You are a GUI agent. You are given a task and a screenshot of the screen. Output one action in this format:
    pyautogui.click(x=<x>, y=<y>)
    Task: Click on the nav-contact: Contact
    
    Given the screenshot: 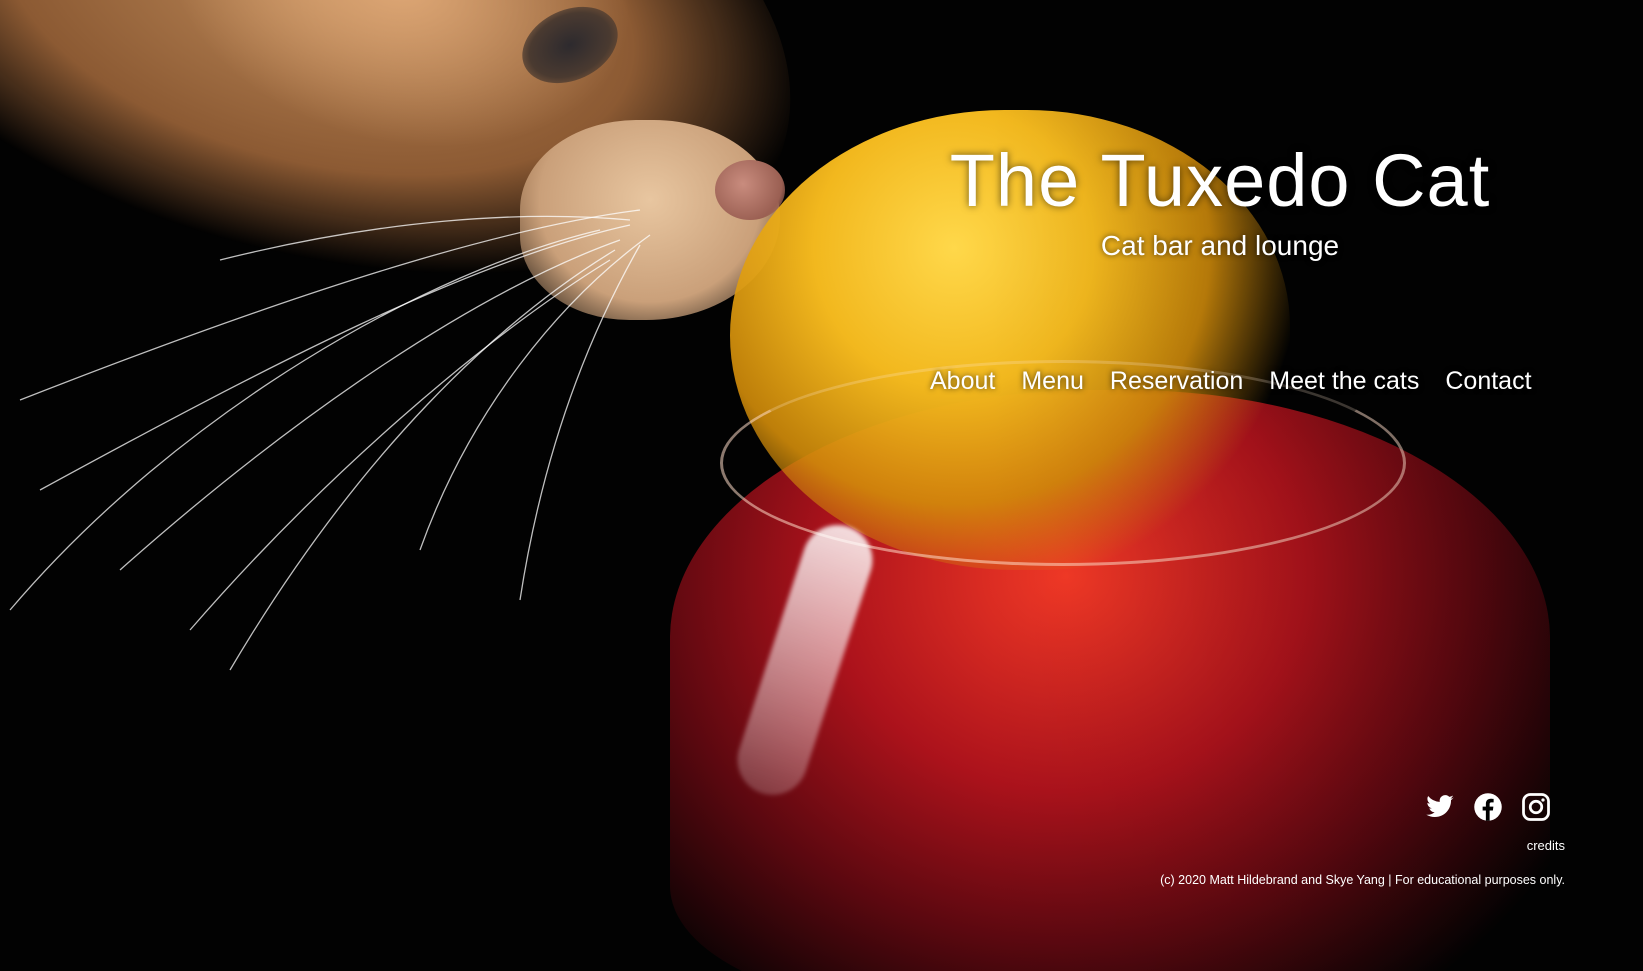 What is the action you would take?
    pyautogui.click(x=1488, y=381)
    